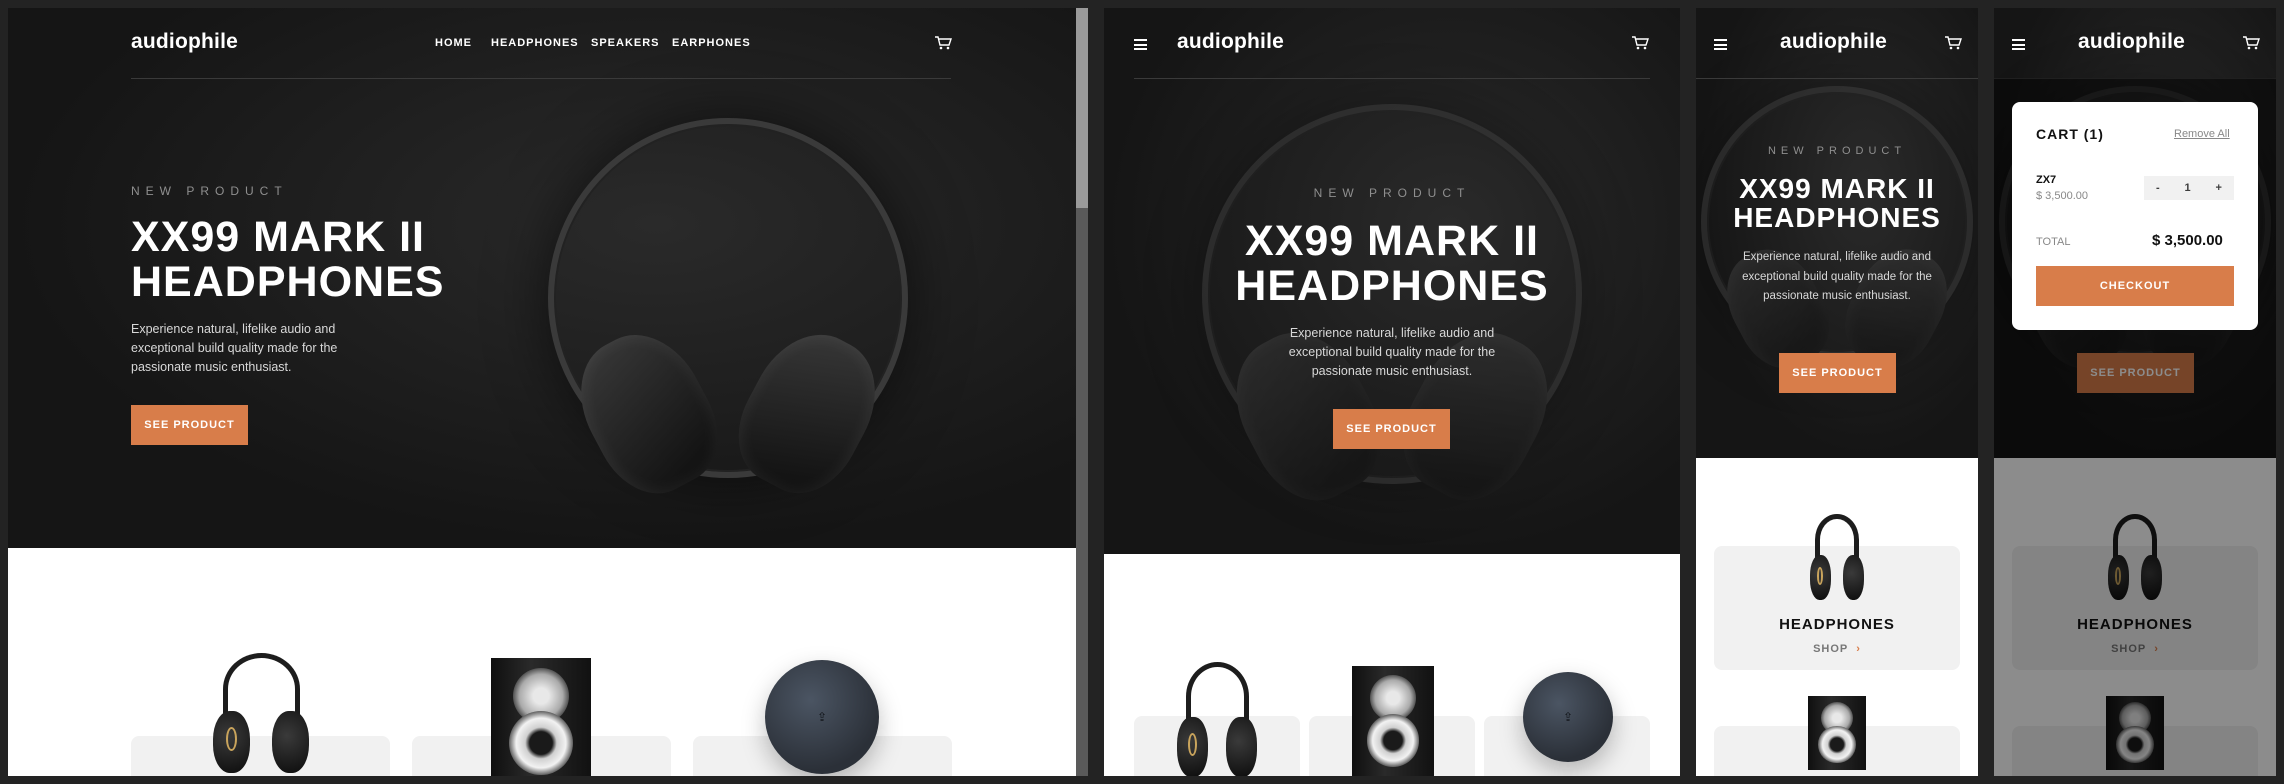  What do you see at coordinates (2158, 188) in the screenshot?
I see `decrement-button: -` at bounding box center [2158, 188].